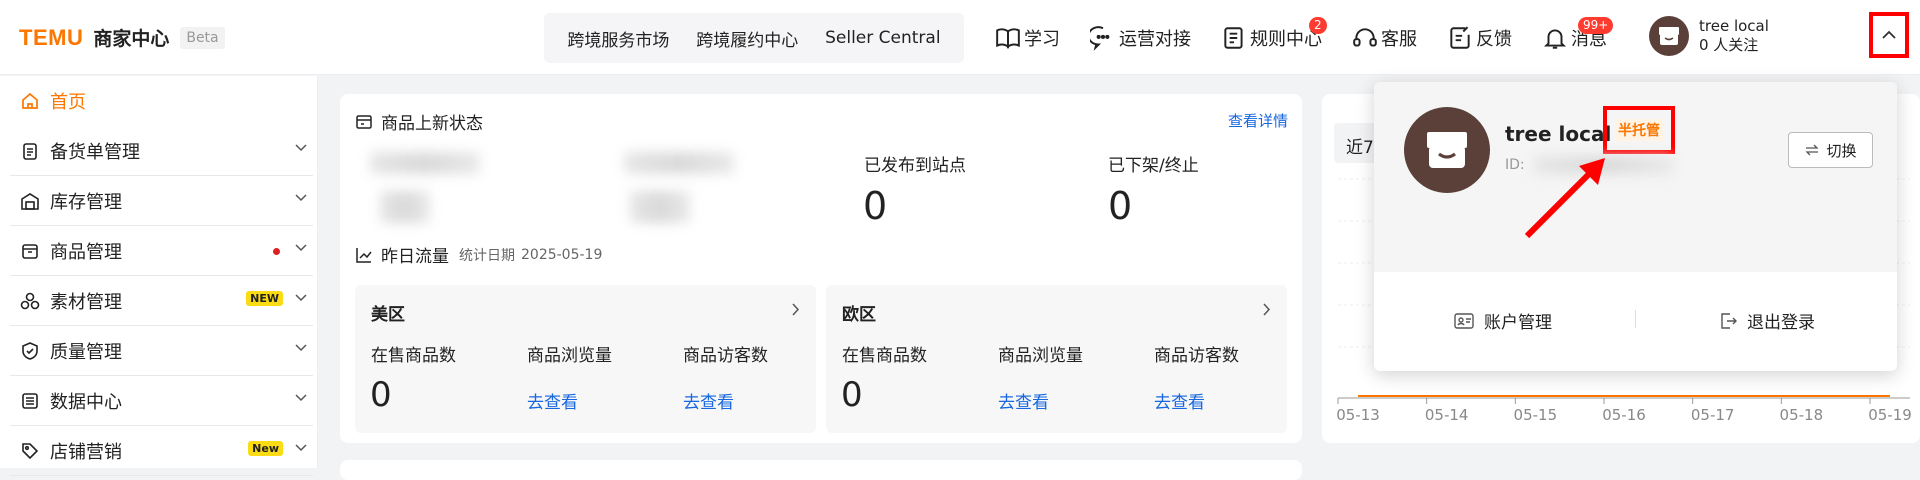 The height and width of the screenshot is (480, 1920). Describe the element at coordinates (161, 251) in the screenshot. I see `sidebar-item-products: 商品管理` at that location.